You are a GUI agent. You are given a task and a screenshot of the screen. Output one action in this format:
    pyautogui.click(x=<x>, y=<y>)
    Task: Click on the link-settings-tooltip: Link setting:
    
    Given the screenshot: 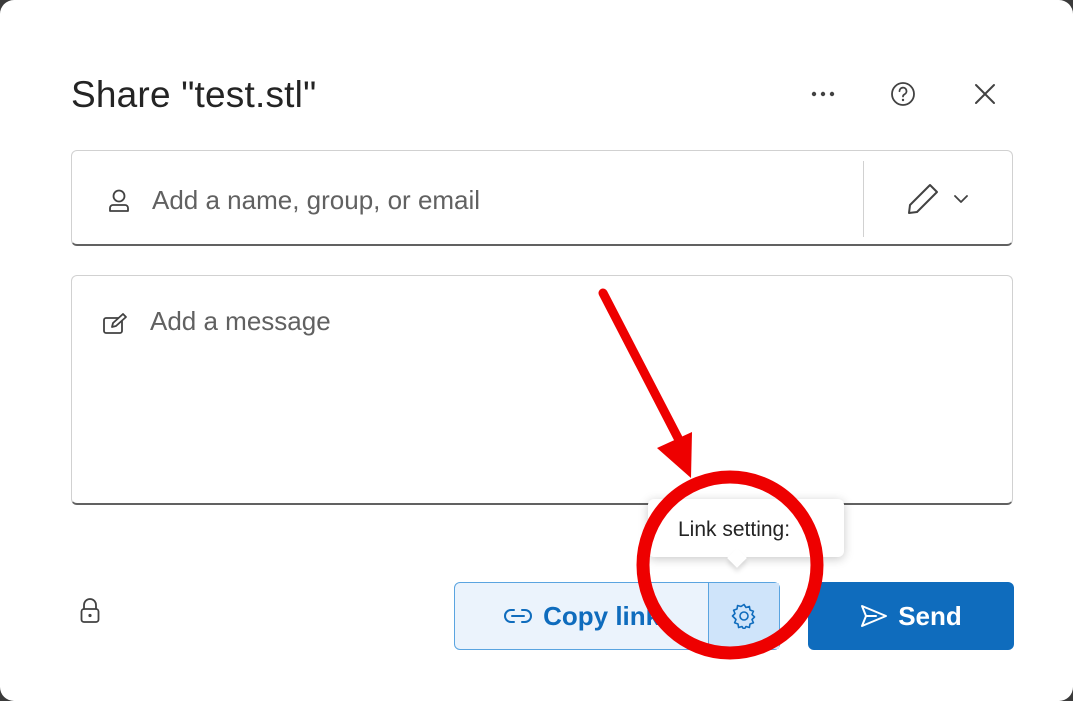 What is the action you would take?
    pyautogui.click(x=746, y=533)
    